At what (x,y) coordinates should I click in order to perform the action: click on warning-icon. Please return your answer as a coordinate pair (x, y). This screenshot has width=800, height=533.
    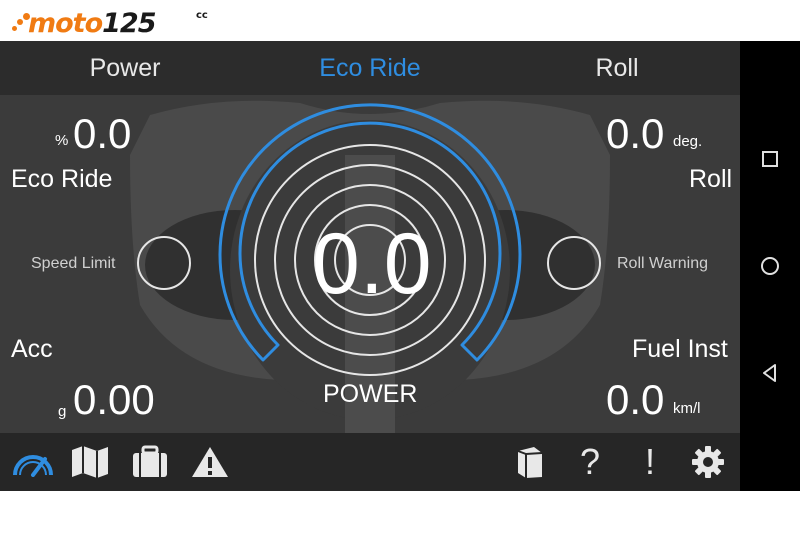
    Looking at the image, I should click on (210, 462).